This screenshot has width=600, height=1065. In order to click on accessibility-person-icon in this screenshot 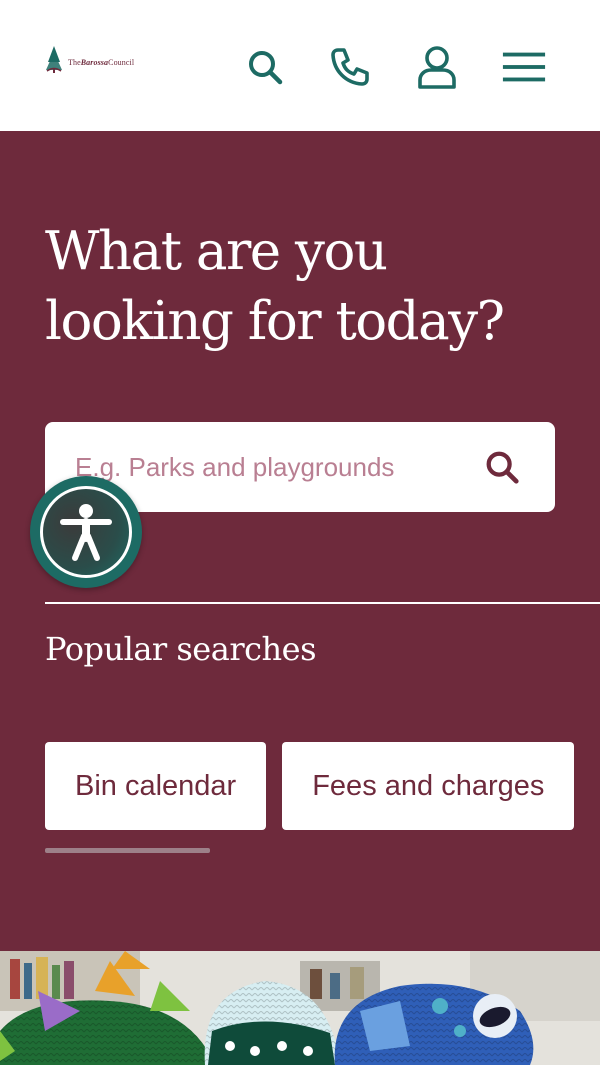, I will do `click(86, 532)`.